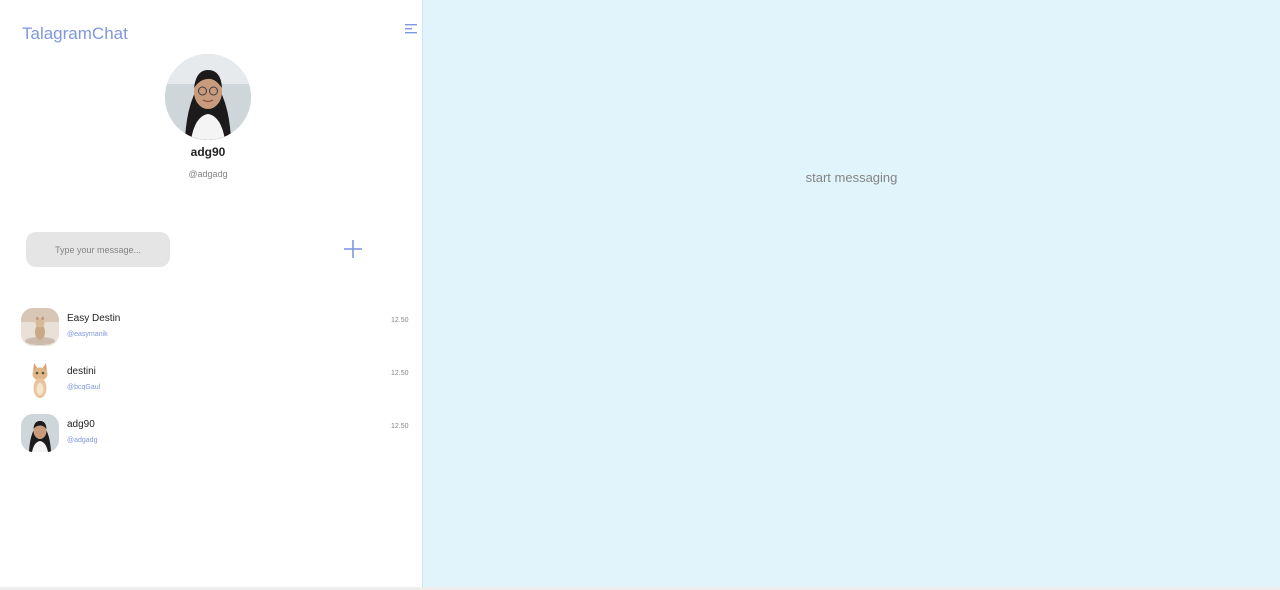  Describe the element at coordinates (82, 440) in the screenshot. I see `chat-handle: @adgadg` at that location.